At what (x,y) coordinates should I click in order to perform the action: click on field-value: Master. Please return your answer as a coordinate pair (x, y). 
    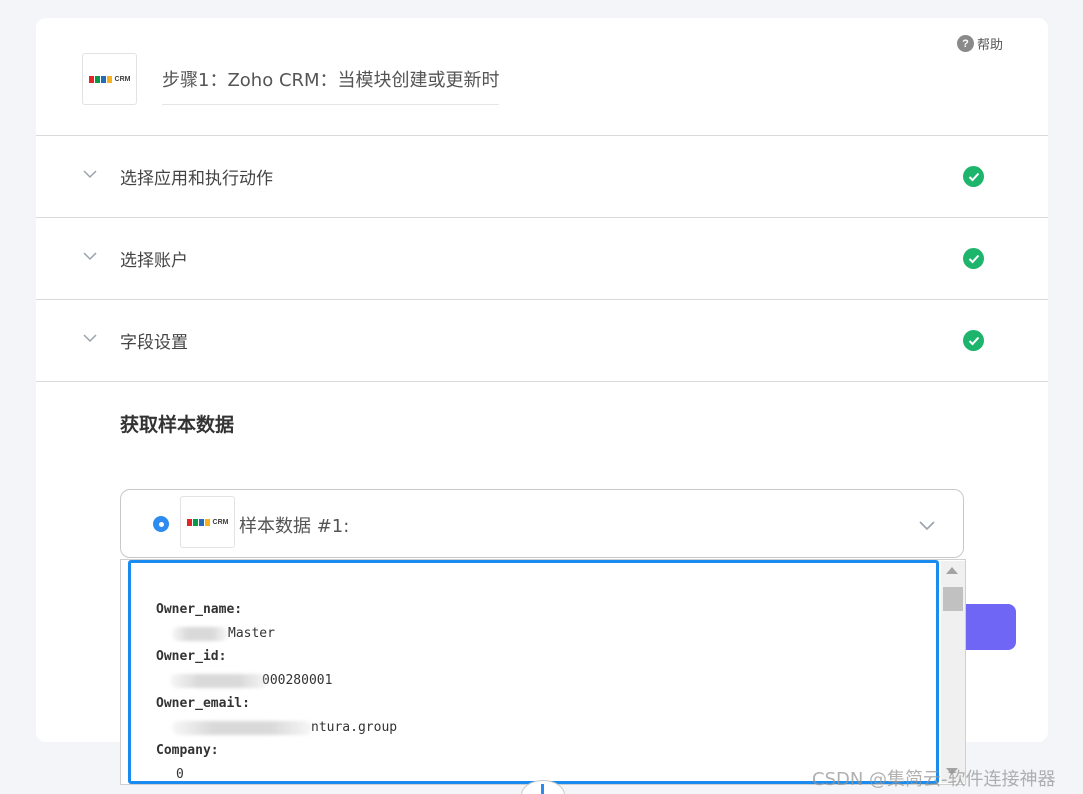
    Looking at the image, I should click on (546, 634).